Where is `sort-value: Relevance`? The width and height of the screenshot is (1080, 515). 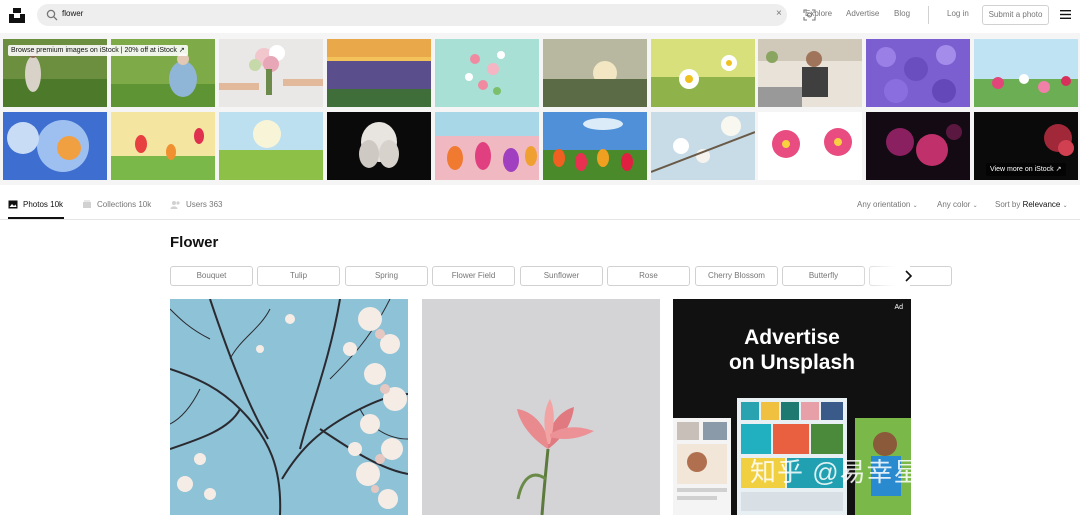
sort-value: Relevance is located at coordinates (1041, 204).